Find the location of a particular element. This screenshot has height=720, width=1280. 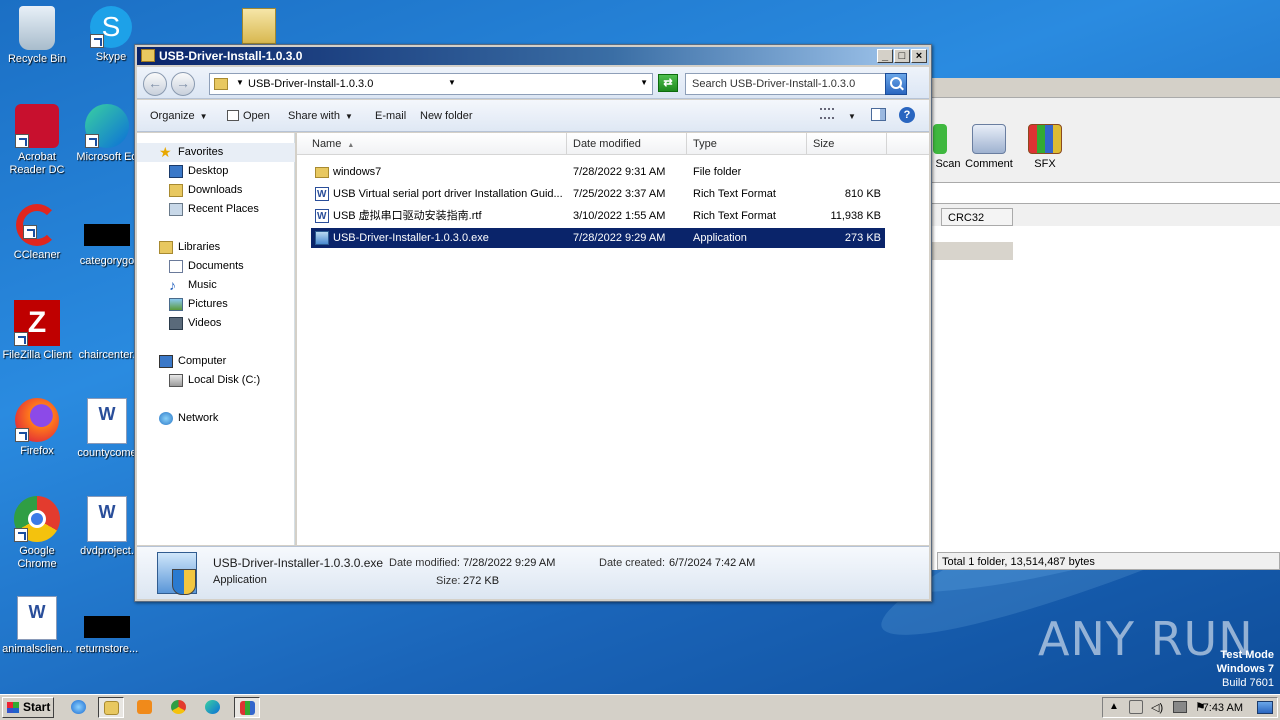

scan-icon is located at coordinates (940, 139).